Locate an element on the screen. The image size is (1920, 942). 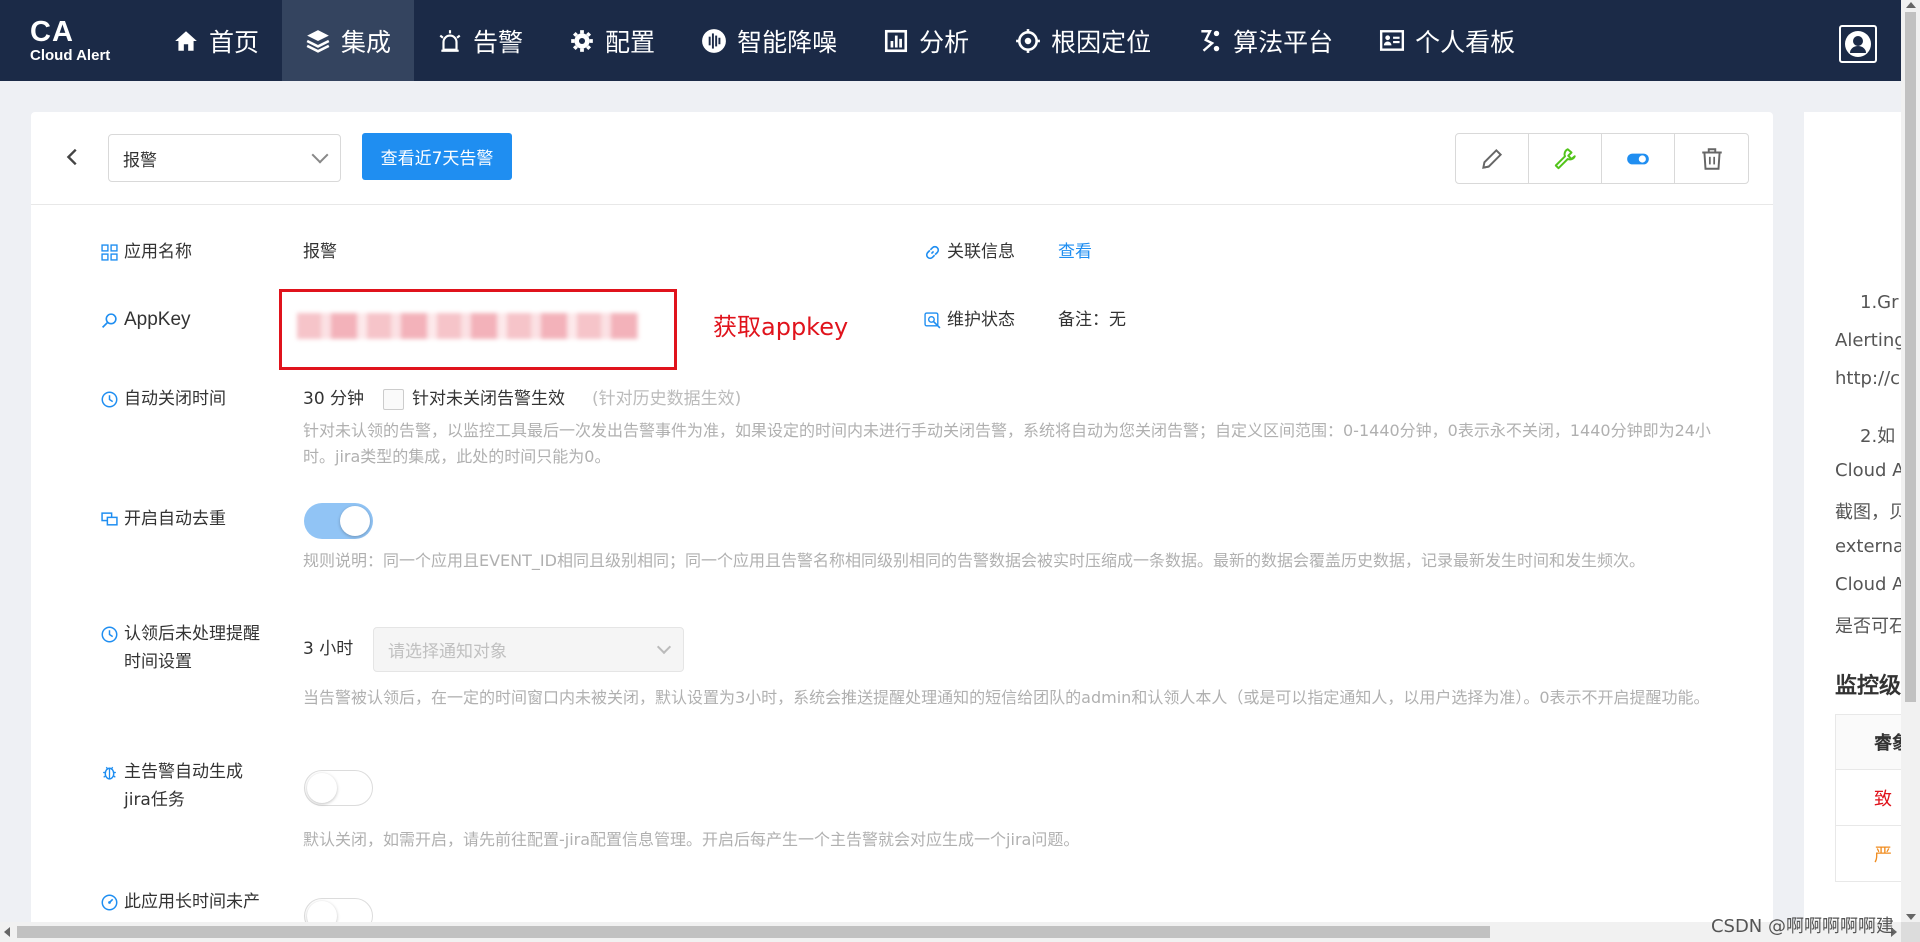
unclosed-alerts-checkbox-label: 针对未关闭告警生效 is located at coordinates (488, 399).